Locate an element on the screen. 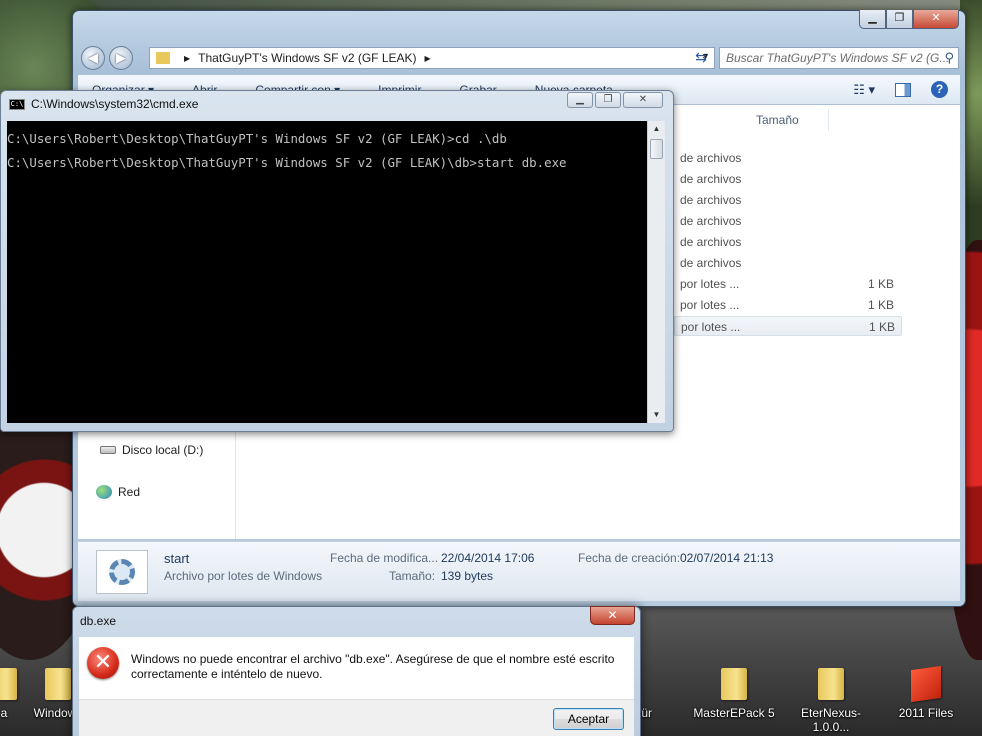 The image size is (982, 736). file-row-selected: por lotes ... 1 KB is located at coordinates (788, 326).